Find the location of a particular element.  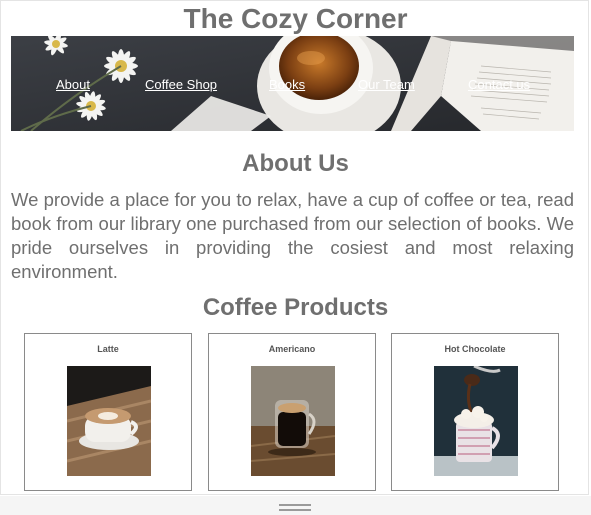

nav-link-contact-us: Contact us is located at coordinates (499, 84).